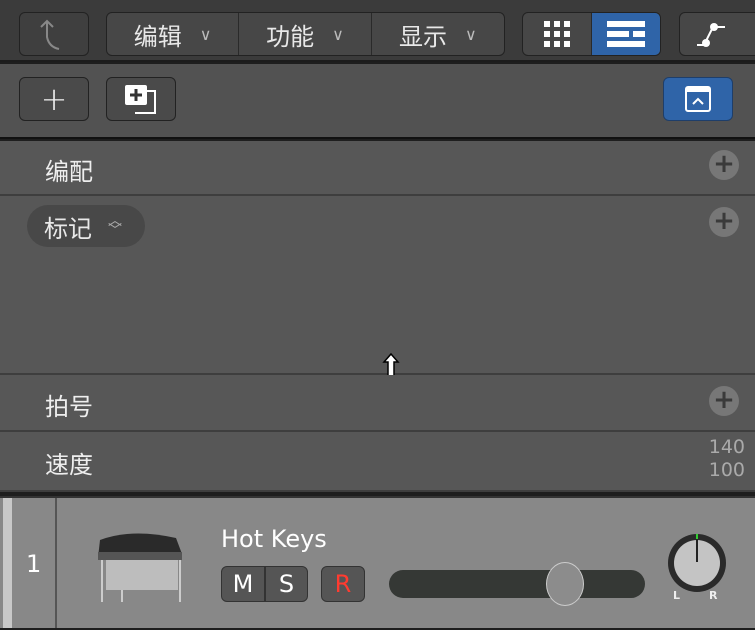  Describe the element at coordinates (7, 563) in the screenshot. I see `track-color-bar` at that location.